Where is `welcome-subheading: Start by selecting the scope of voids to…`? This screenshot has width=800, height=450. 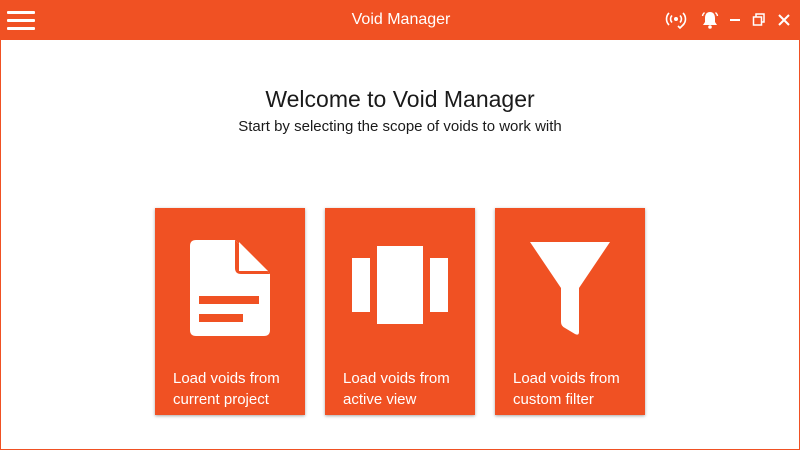 welcome-subheading: Start by selecting the scope of voids to… is located at coordinates (400, 126).